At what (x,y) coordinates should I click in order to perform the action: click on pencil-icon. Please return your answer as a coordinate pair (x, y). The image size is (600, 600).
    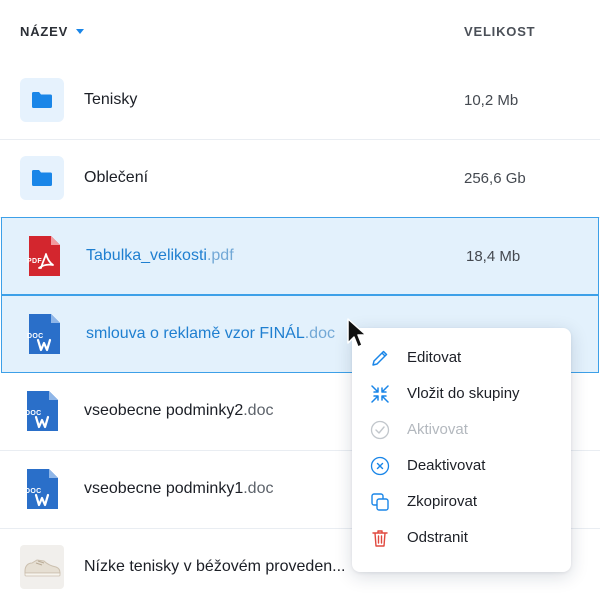
    Looking at the image, I should click on (380, 358).